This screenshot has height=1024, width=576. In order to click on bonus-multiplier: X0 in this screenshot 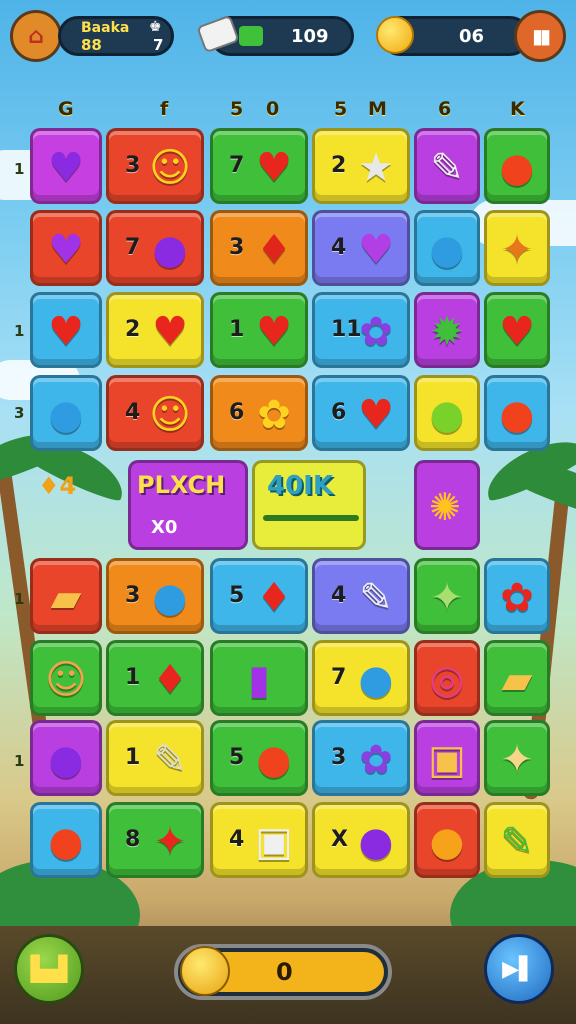, I will do `click(164, 527)`.